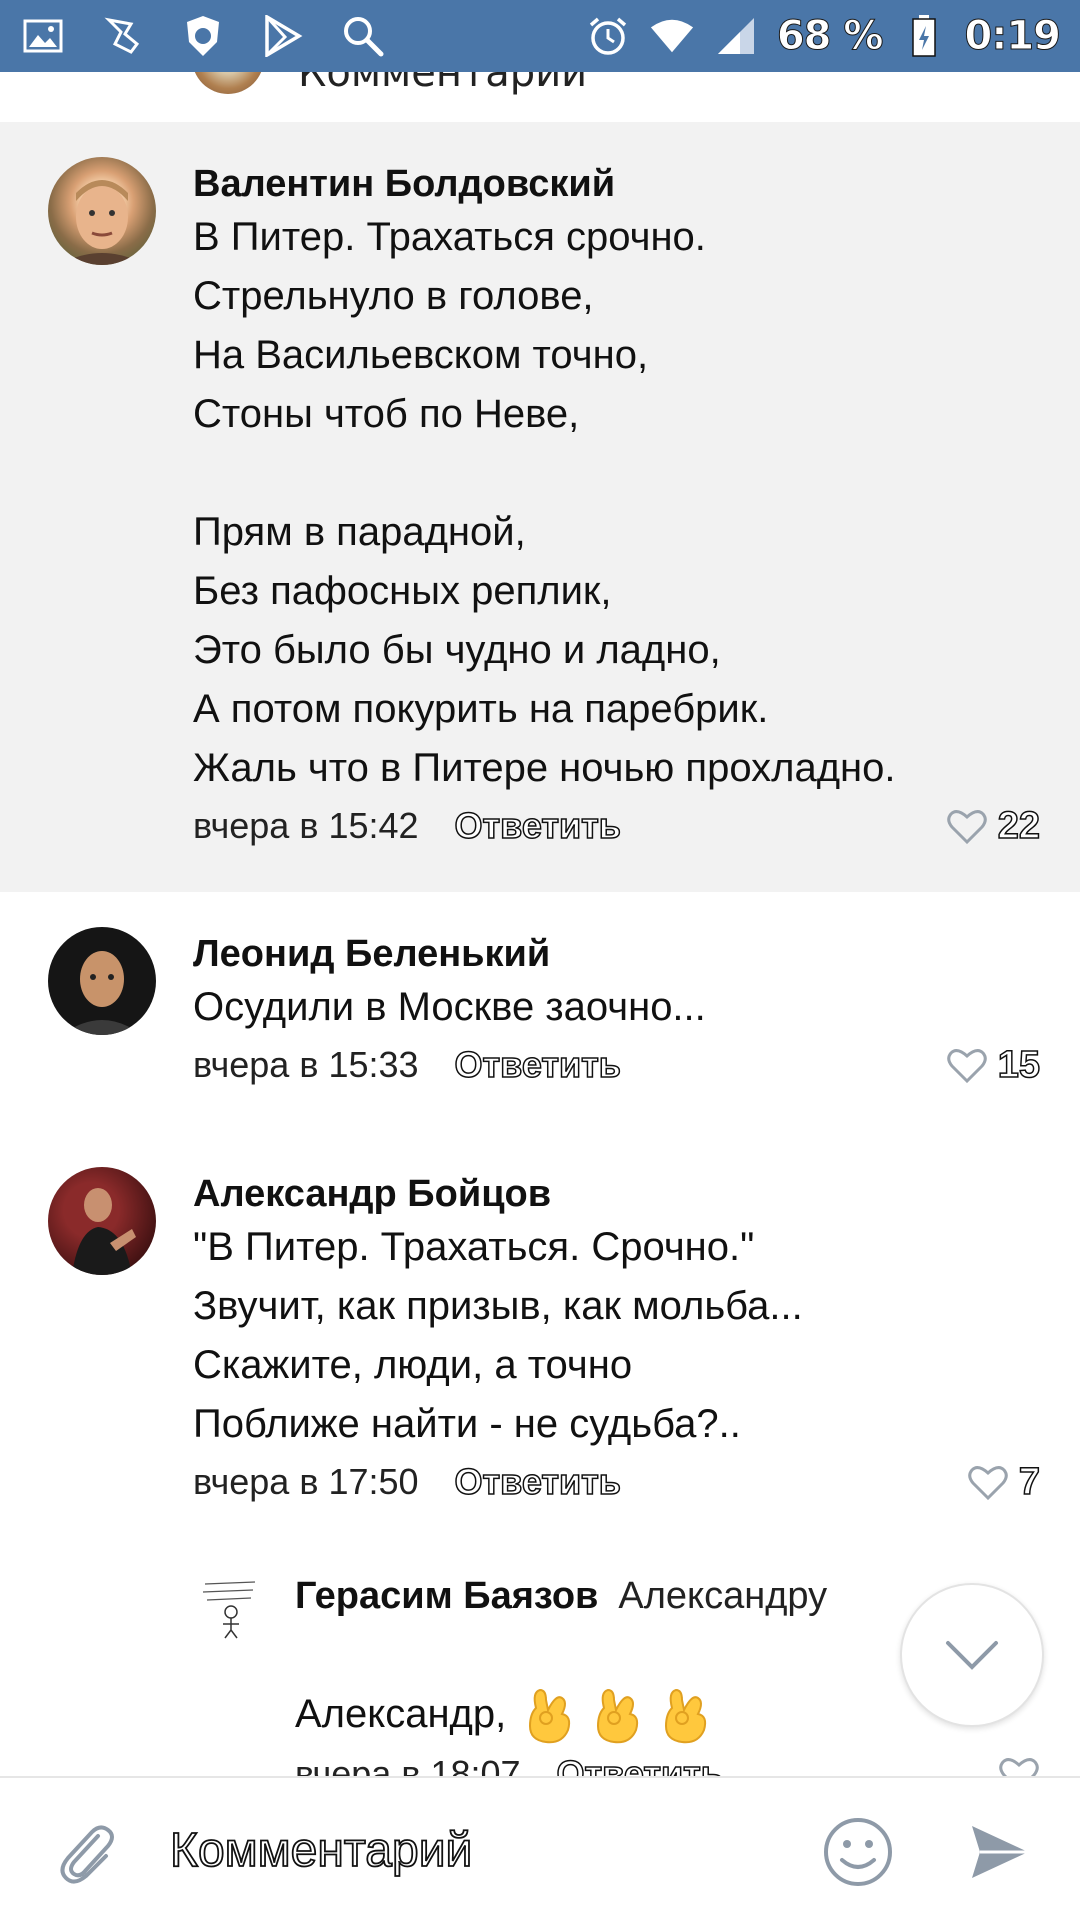  What do you see at coordinates (446, 1596) in the screenshot?
I see `comment-author: Герасим Баязов` at bounding box center [446, 1596].